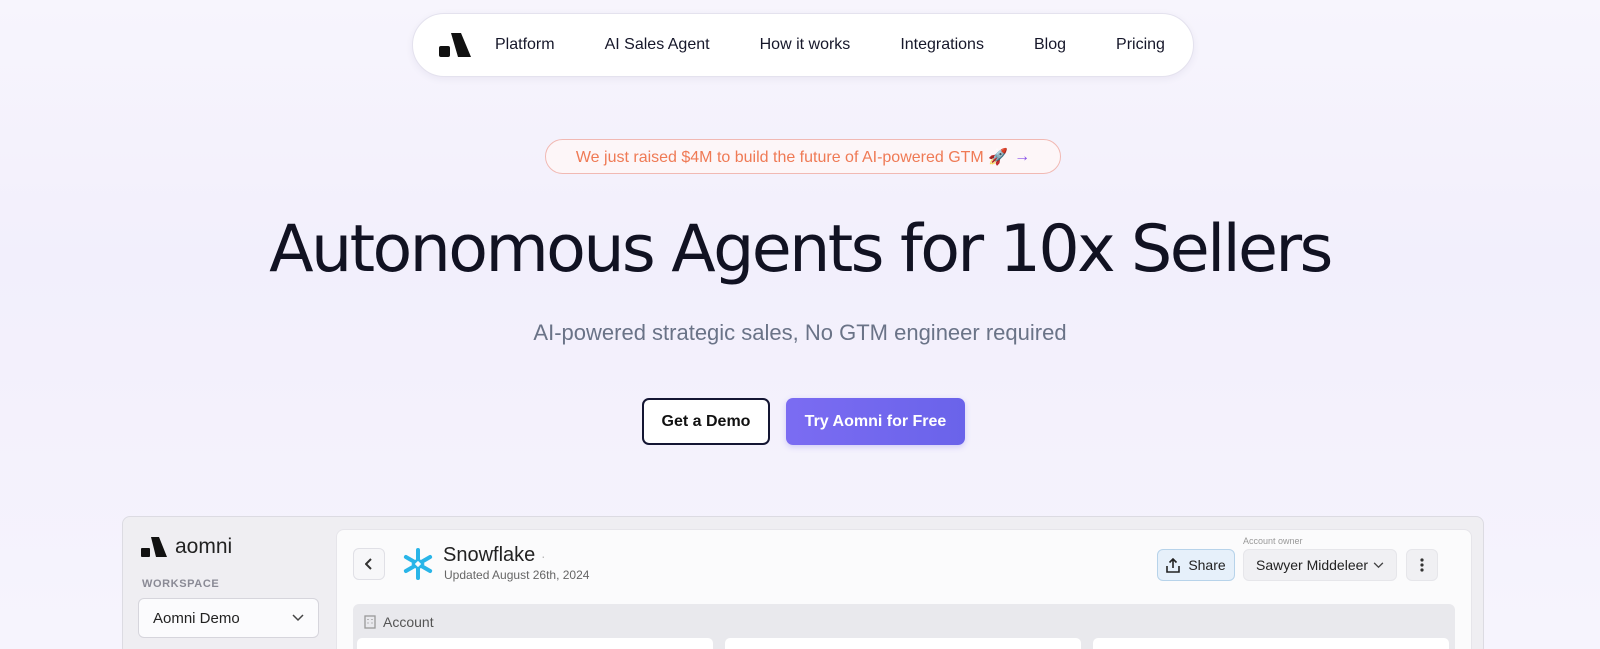 Image resolution: width=1600 pixels, height=649 pixels. I want to click on share-button: Share, so click(1196, 565).